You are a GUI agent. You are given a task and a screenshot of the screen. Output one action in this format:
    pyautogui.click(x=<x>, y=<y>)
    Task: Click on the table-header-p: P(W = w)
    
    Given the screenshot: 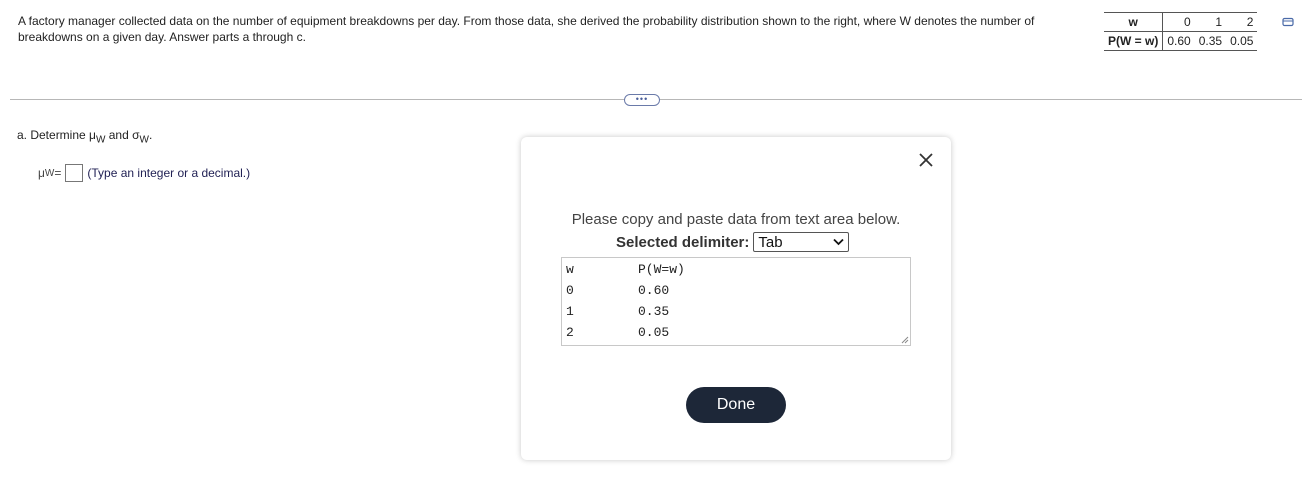 What is the action you would take?
    pyautogui.click(x=1134, y=41)
    